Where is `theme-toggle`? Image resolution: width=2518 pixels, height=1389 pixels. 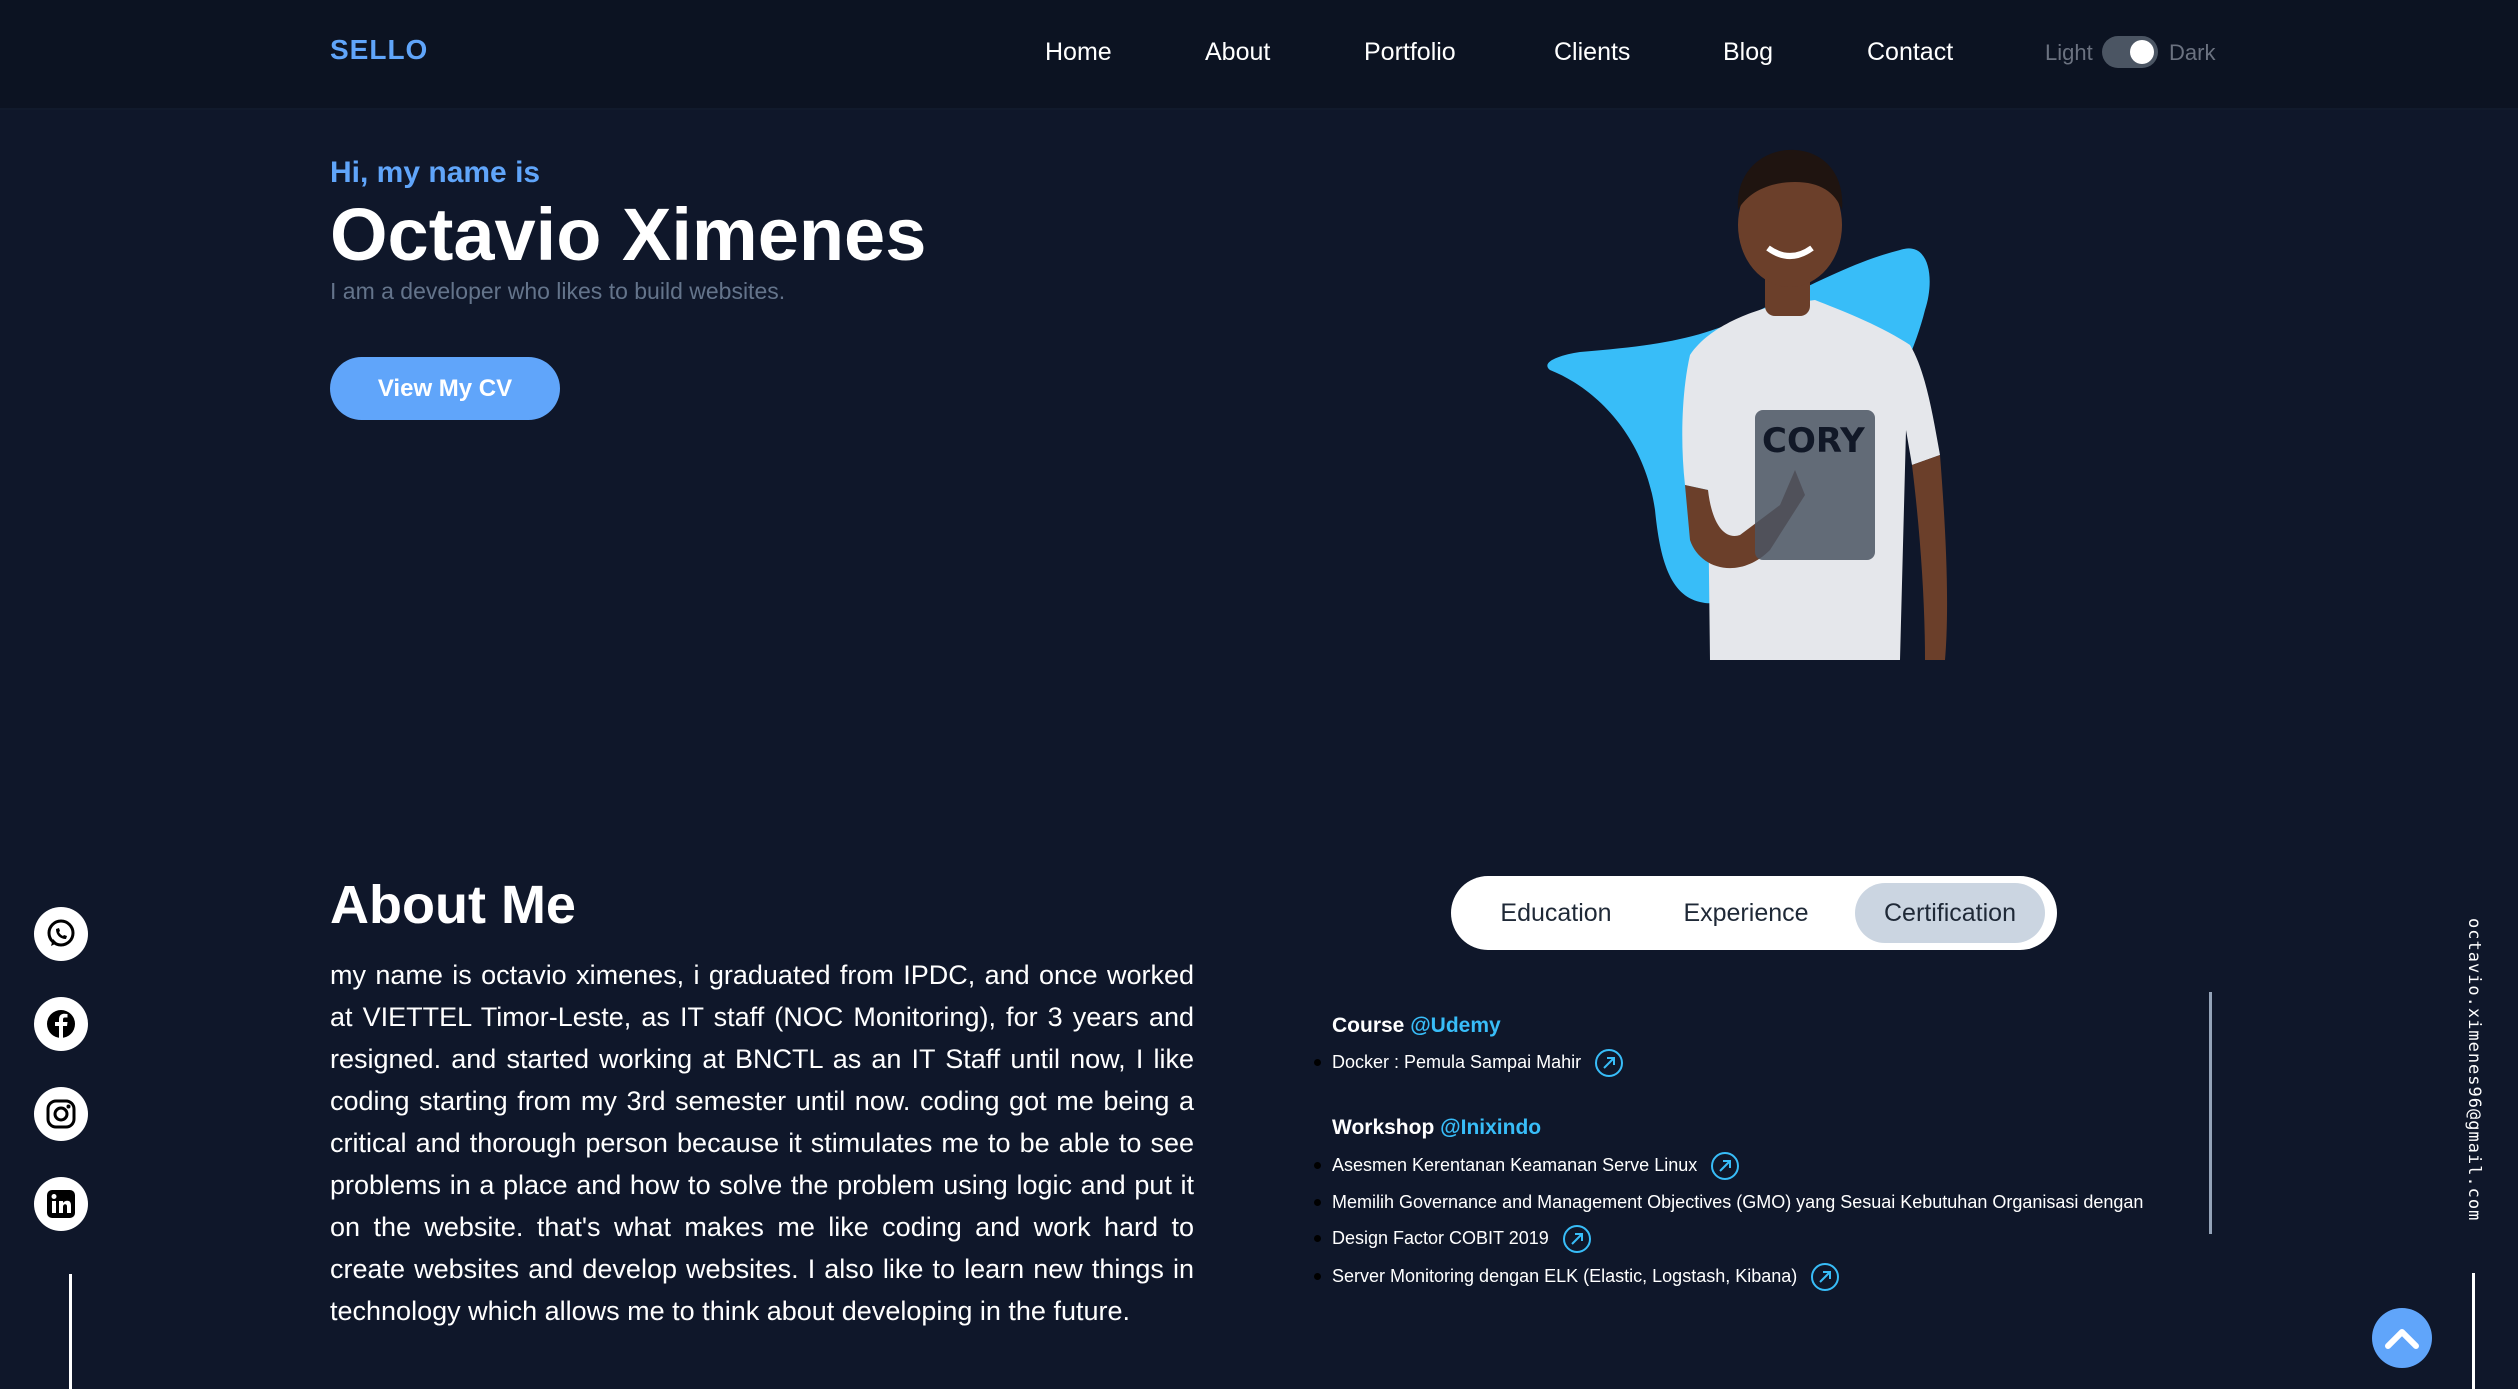 theme-toggle is located at coordinates (2130, 52).